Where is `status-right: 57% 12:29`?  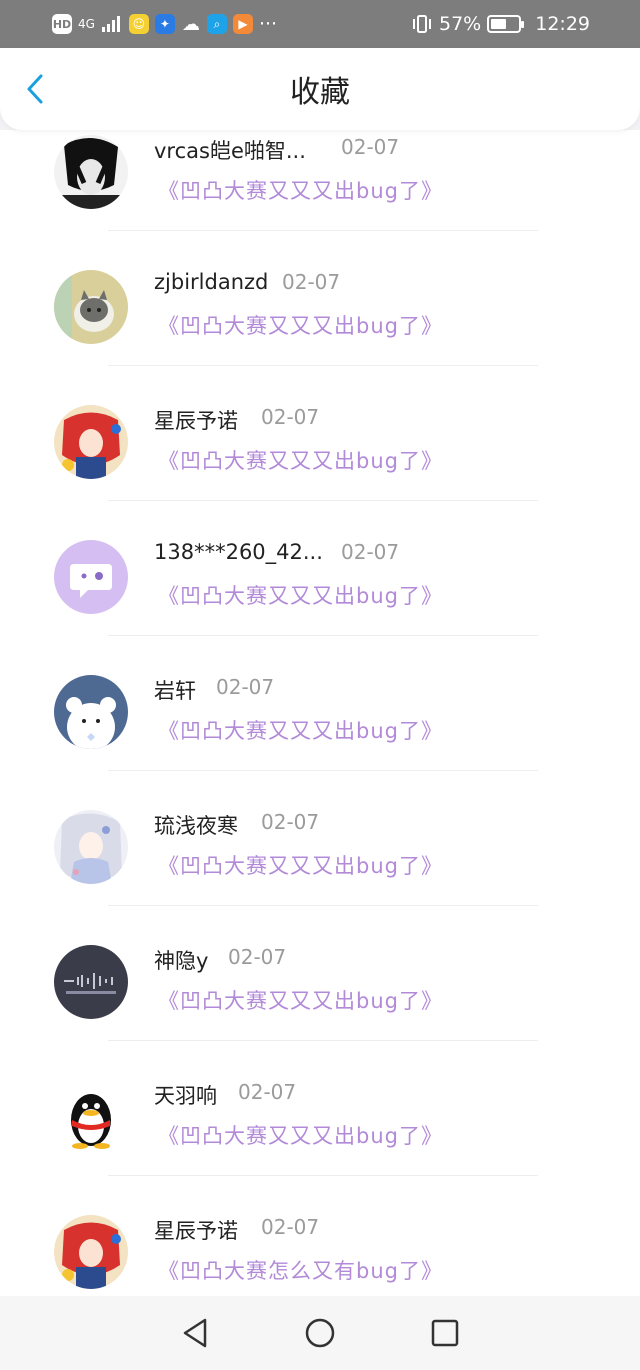 status-right: 57% 12:29 is located at coordinates (500, 24).